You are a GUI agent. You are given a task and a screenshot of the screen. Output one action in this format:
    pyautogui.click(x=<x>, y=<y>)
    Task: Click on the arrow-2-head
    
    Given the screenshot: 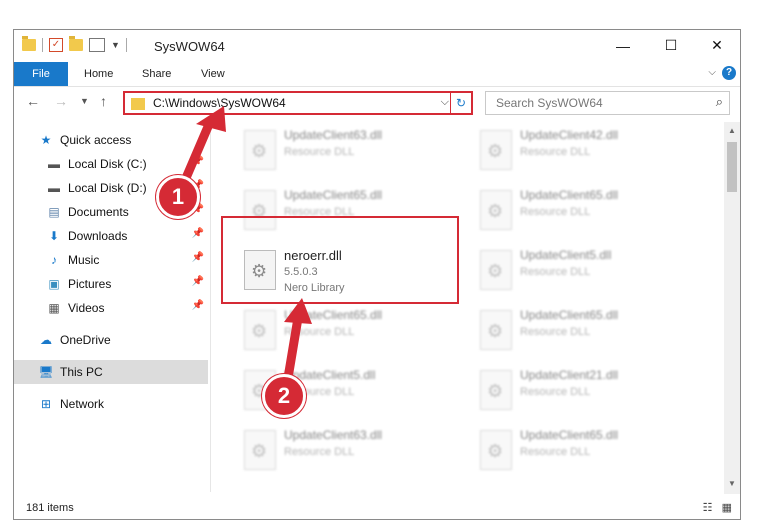 What is the action you would take?
    pyautogui.click(x=298, y=311)
    